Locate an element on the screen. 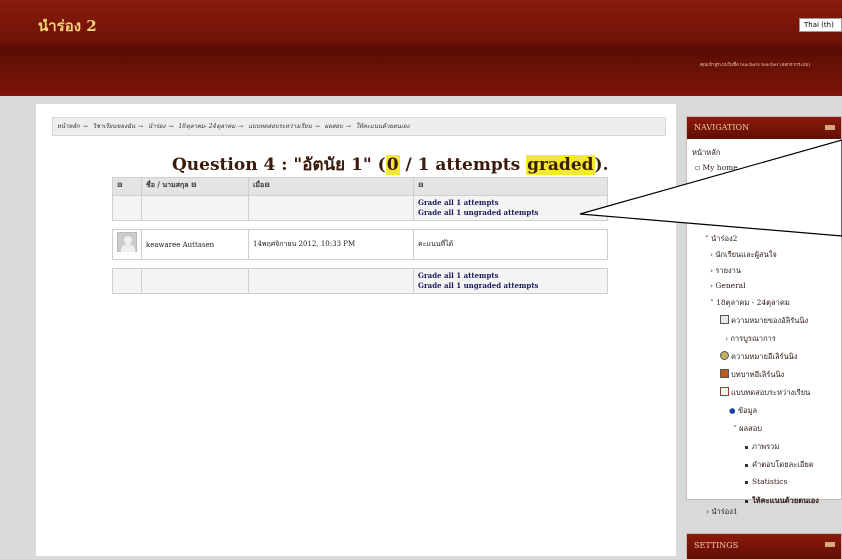 This screenshot has height=559, width=842. nav-item-integration: › การบูรณาการ is located at coordinates (750, 339).